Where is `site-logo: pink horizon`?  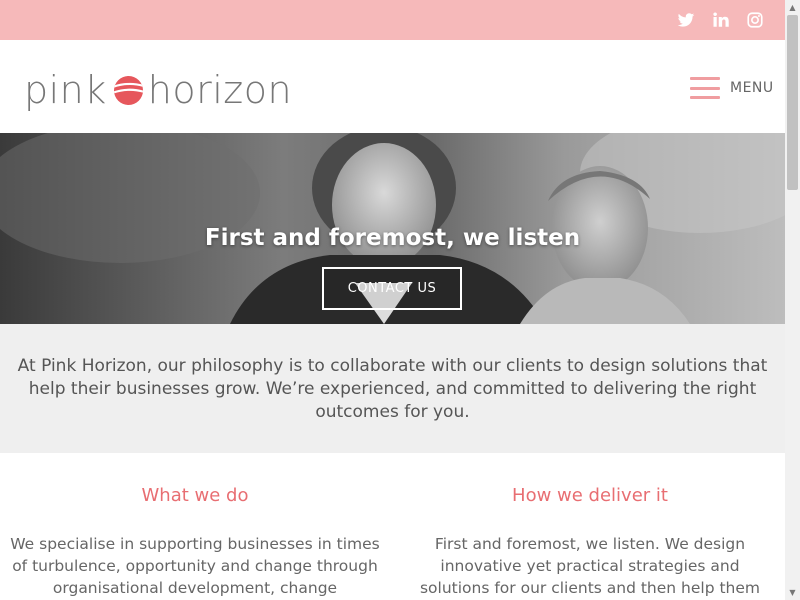
site-logo: pink horizon is located at coordinates (158, 90).